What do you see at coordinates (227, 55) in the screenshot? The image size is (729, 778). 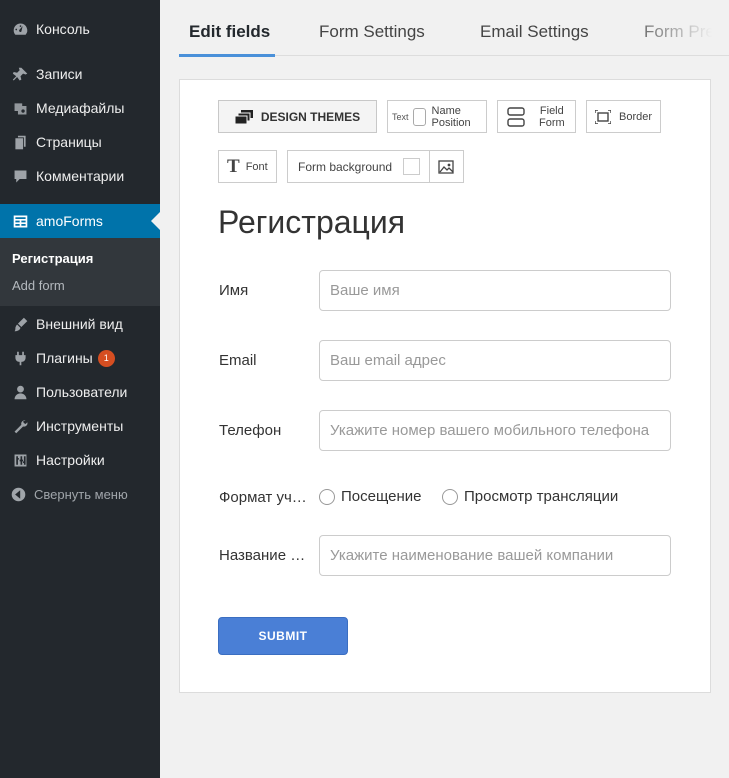 I see `active-tab-indicator` at bounding box center [227, 55].